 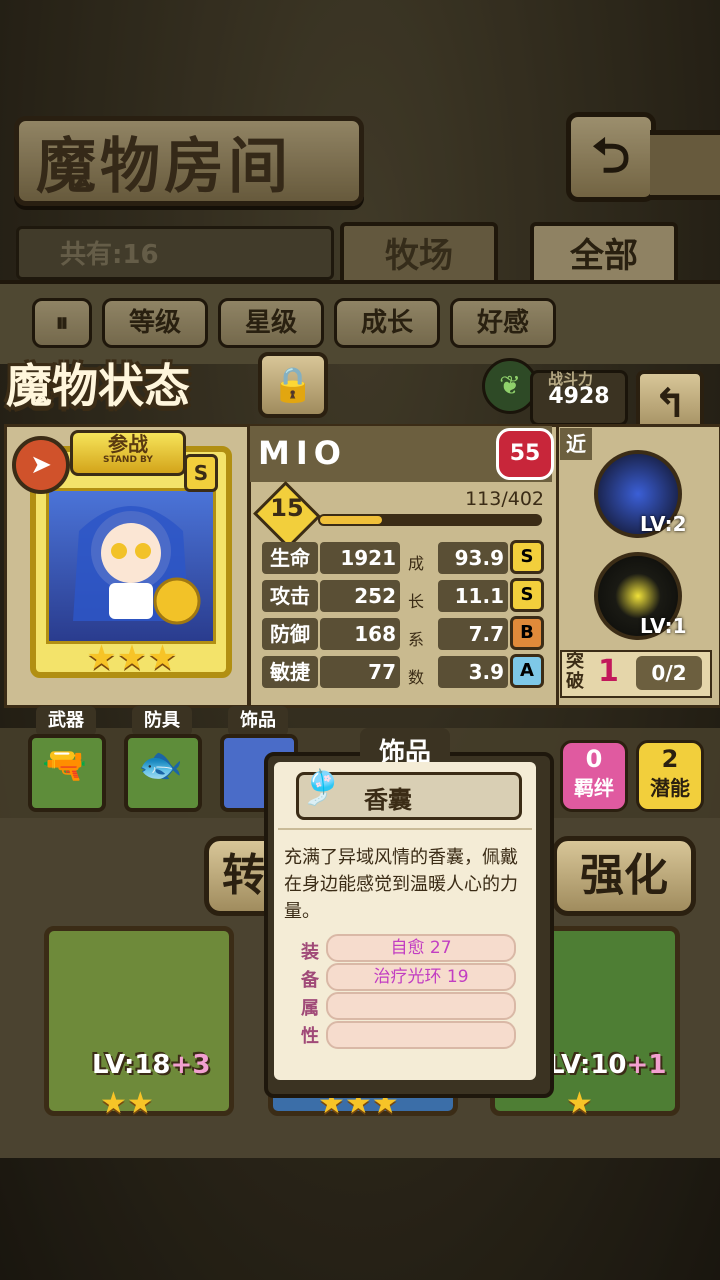 I want to click on grade-atk: S, so click(x=527, y=595).